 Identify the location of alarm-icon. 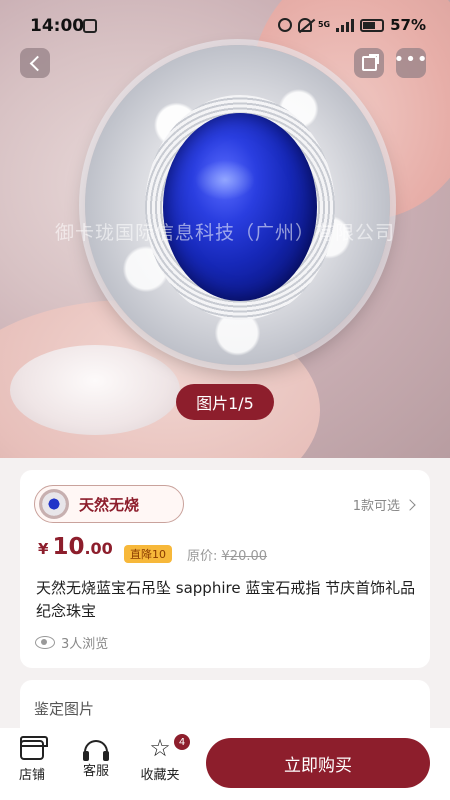
(284, 25).